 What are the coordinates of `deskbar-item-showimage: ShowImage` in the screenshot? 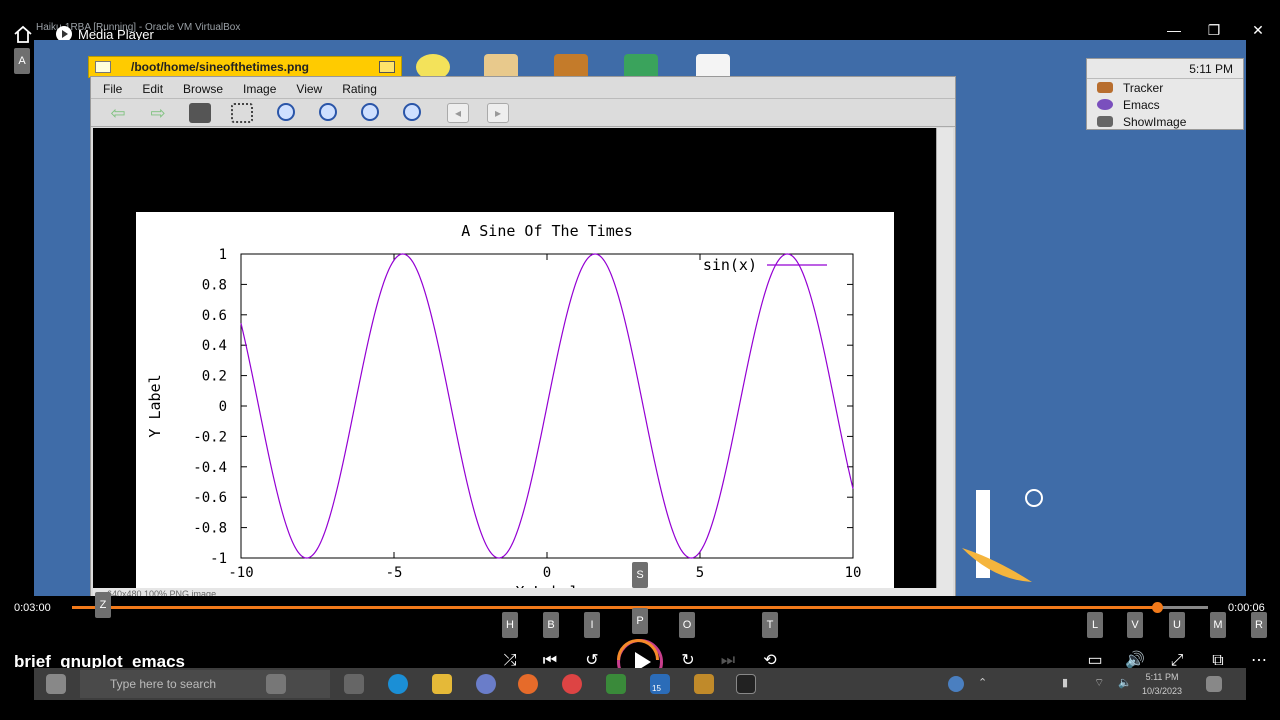 It's located at (1165, 121).